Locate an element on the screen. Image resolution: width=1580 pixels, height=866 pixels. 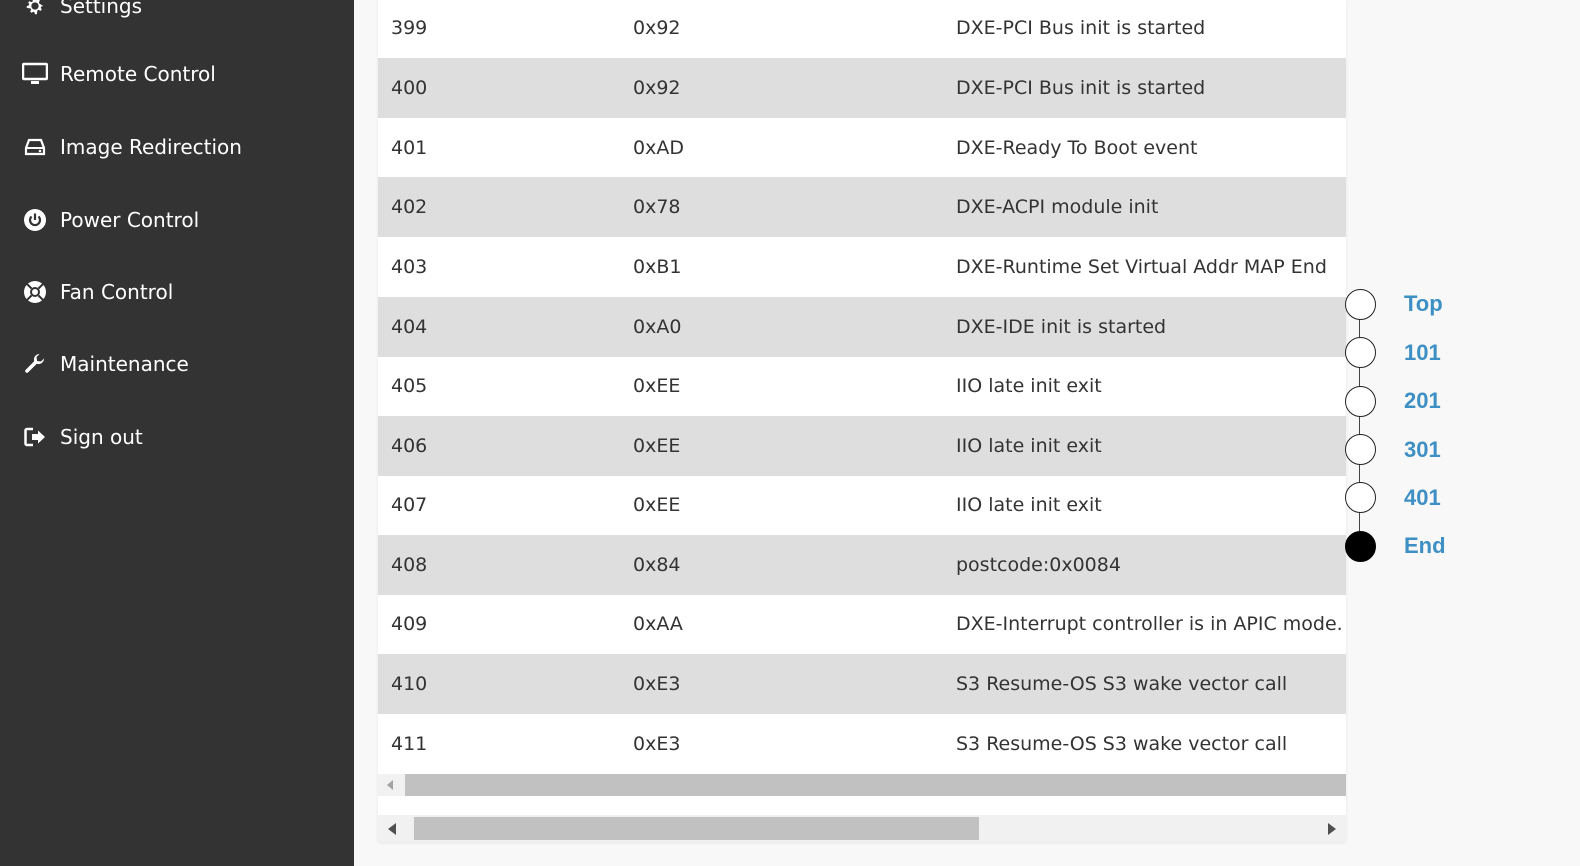
row-description: DXE-Ready To Boot event is located at coordinates (1077, 148).